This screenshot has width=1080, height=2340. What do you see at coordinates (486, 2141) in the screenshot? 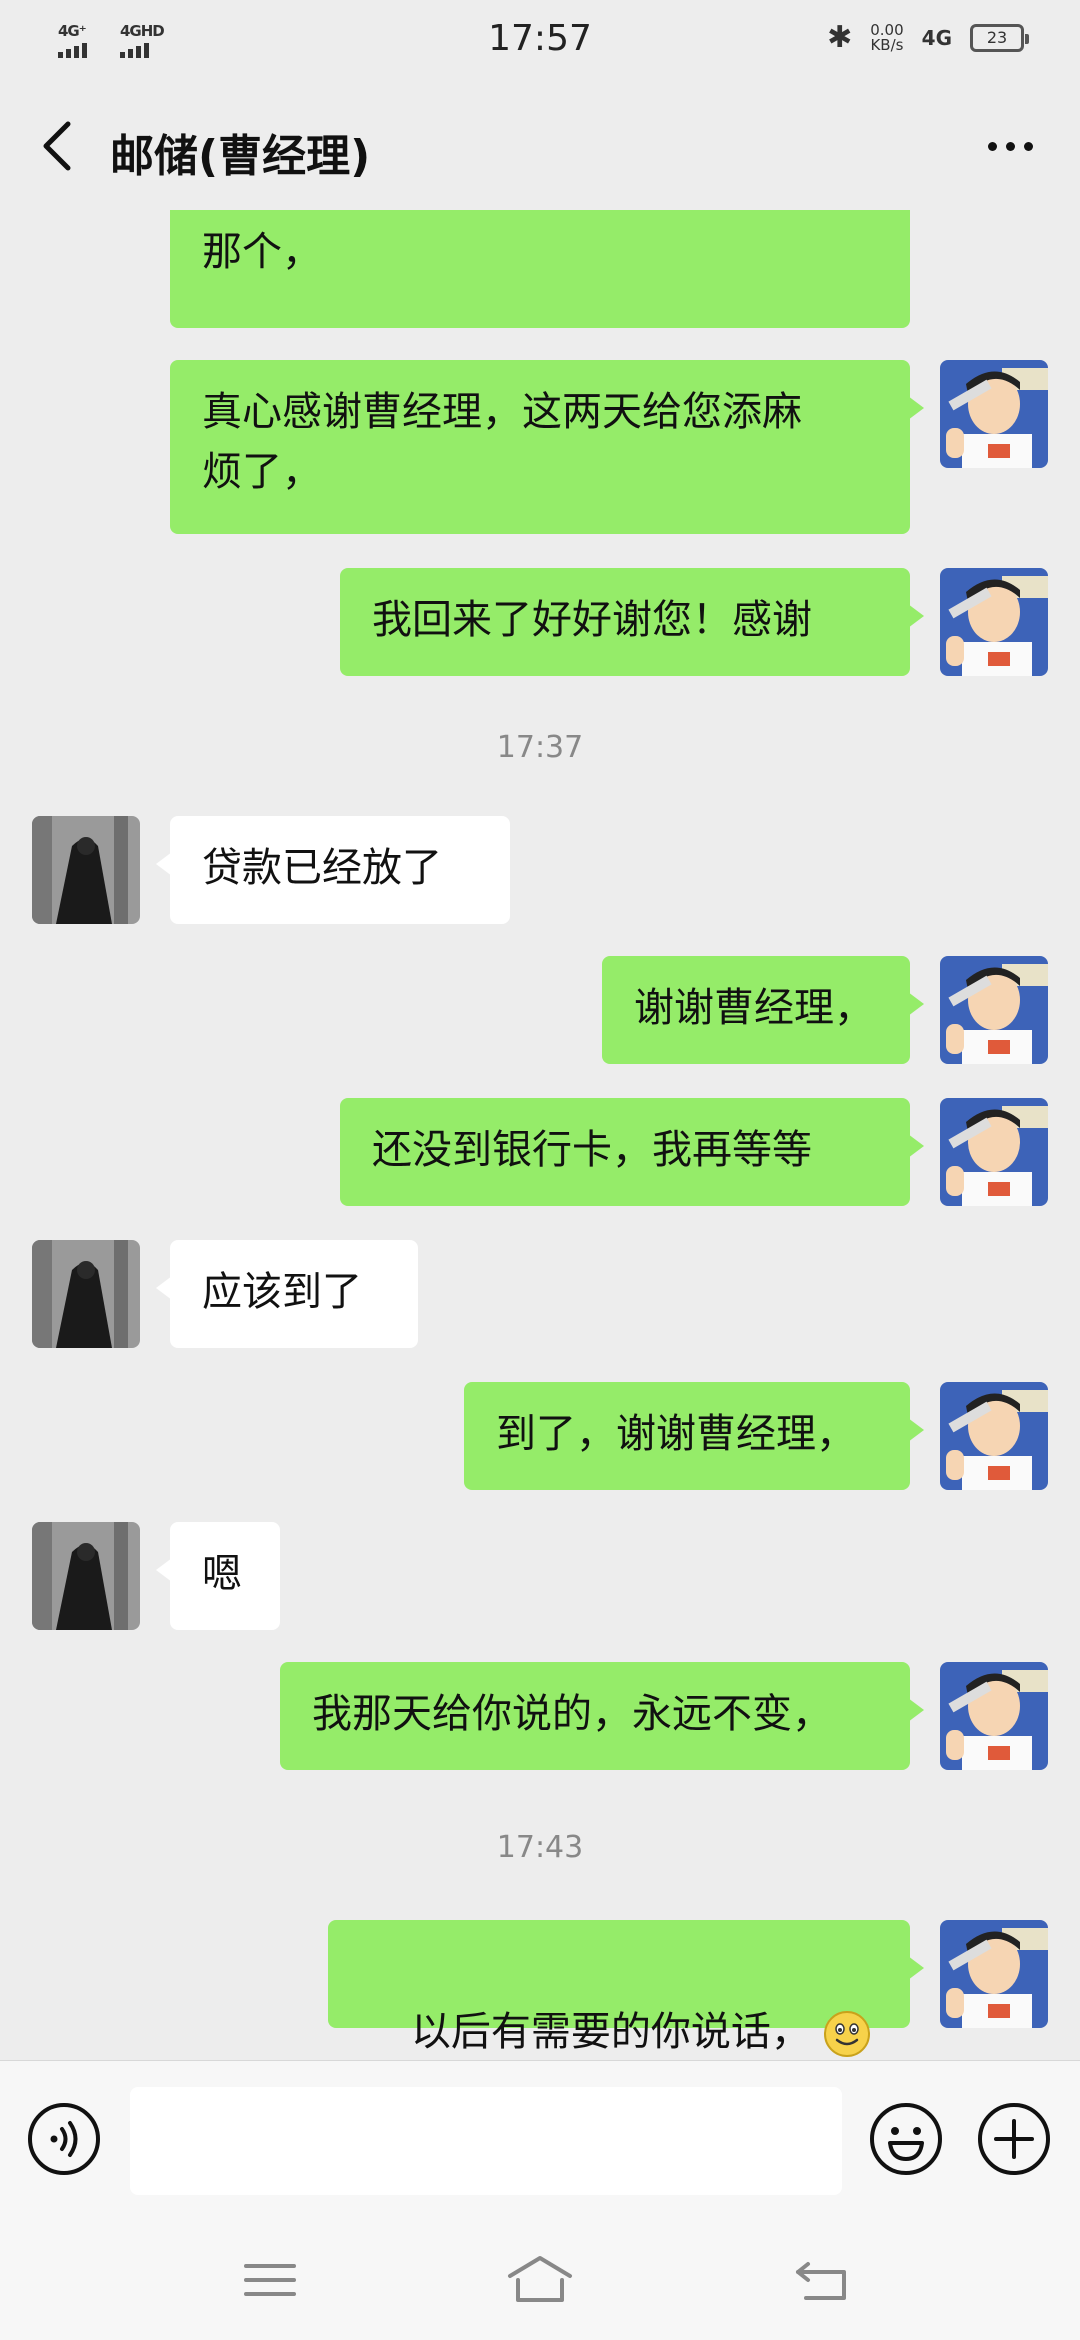
I see `message-input` at bounding box center [486, 2141].